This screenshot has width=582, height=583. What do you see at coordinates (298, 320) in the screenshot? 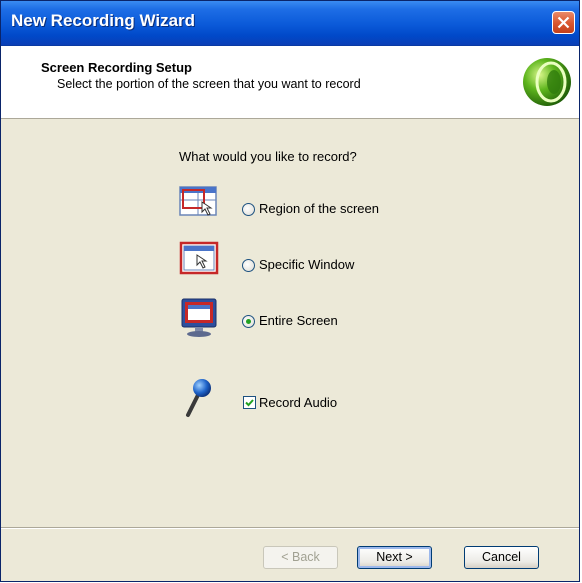
I see `entire-screen-option-label: Entire Screen` at bounding box center [298, 320].